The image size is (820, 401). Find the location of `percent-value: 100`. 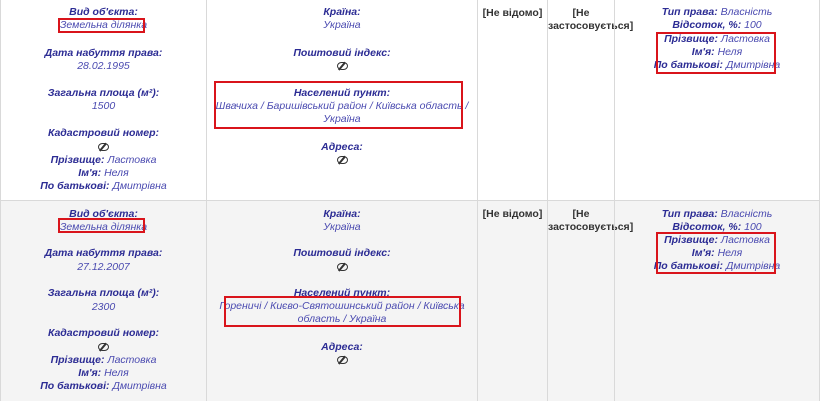

percent-value: 100 is located at coordinates (753, 25).